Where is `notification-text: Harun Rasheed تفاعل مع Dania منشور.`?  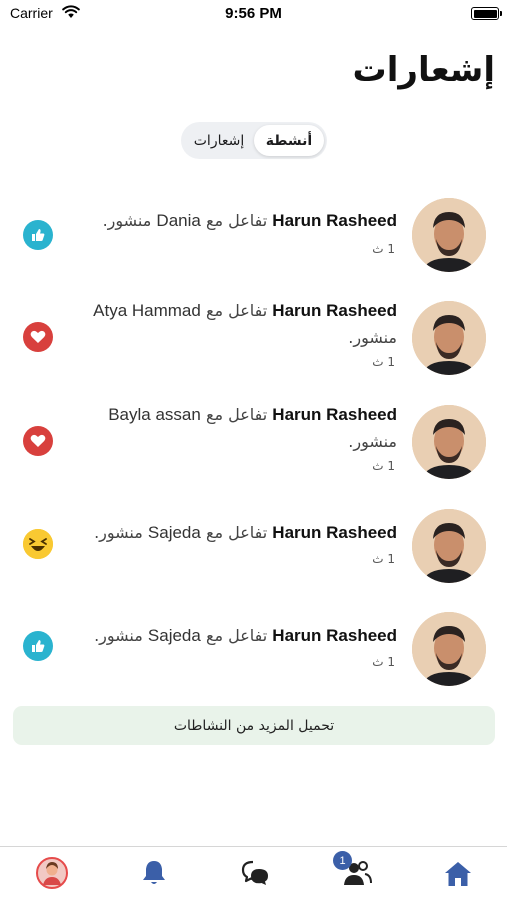
notification-text: Harun Rasheed تفاعل مع Dania منشور. is located at coordinates (232, 220).